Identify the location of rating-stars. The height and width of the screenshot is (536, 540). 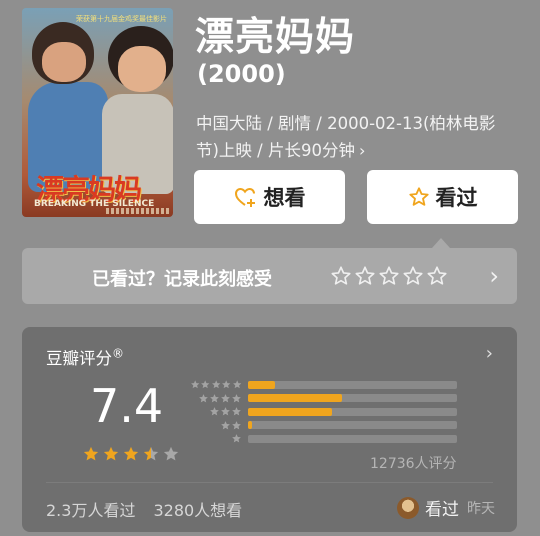
(131, 454).